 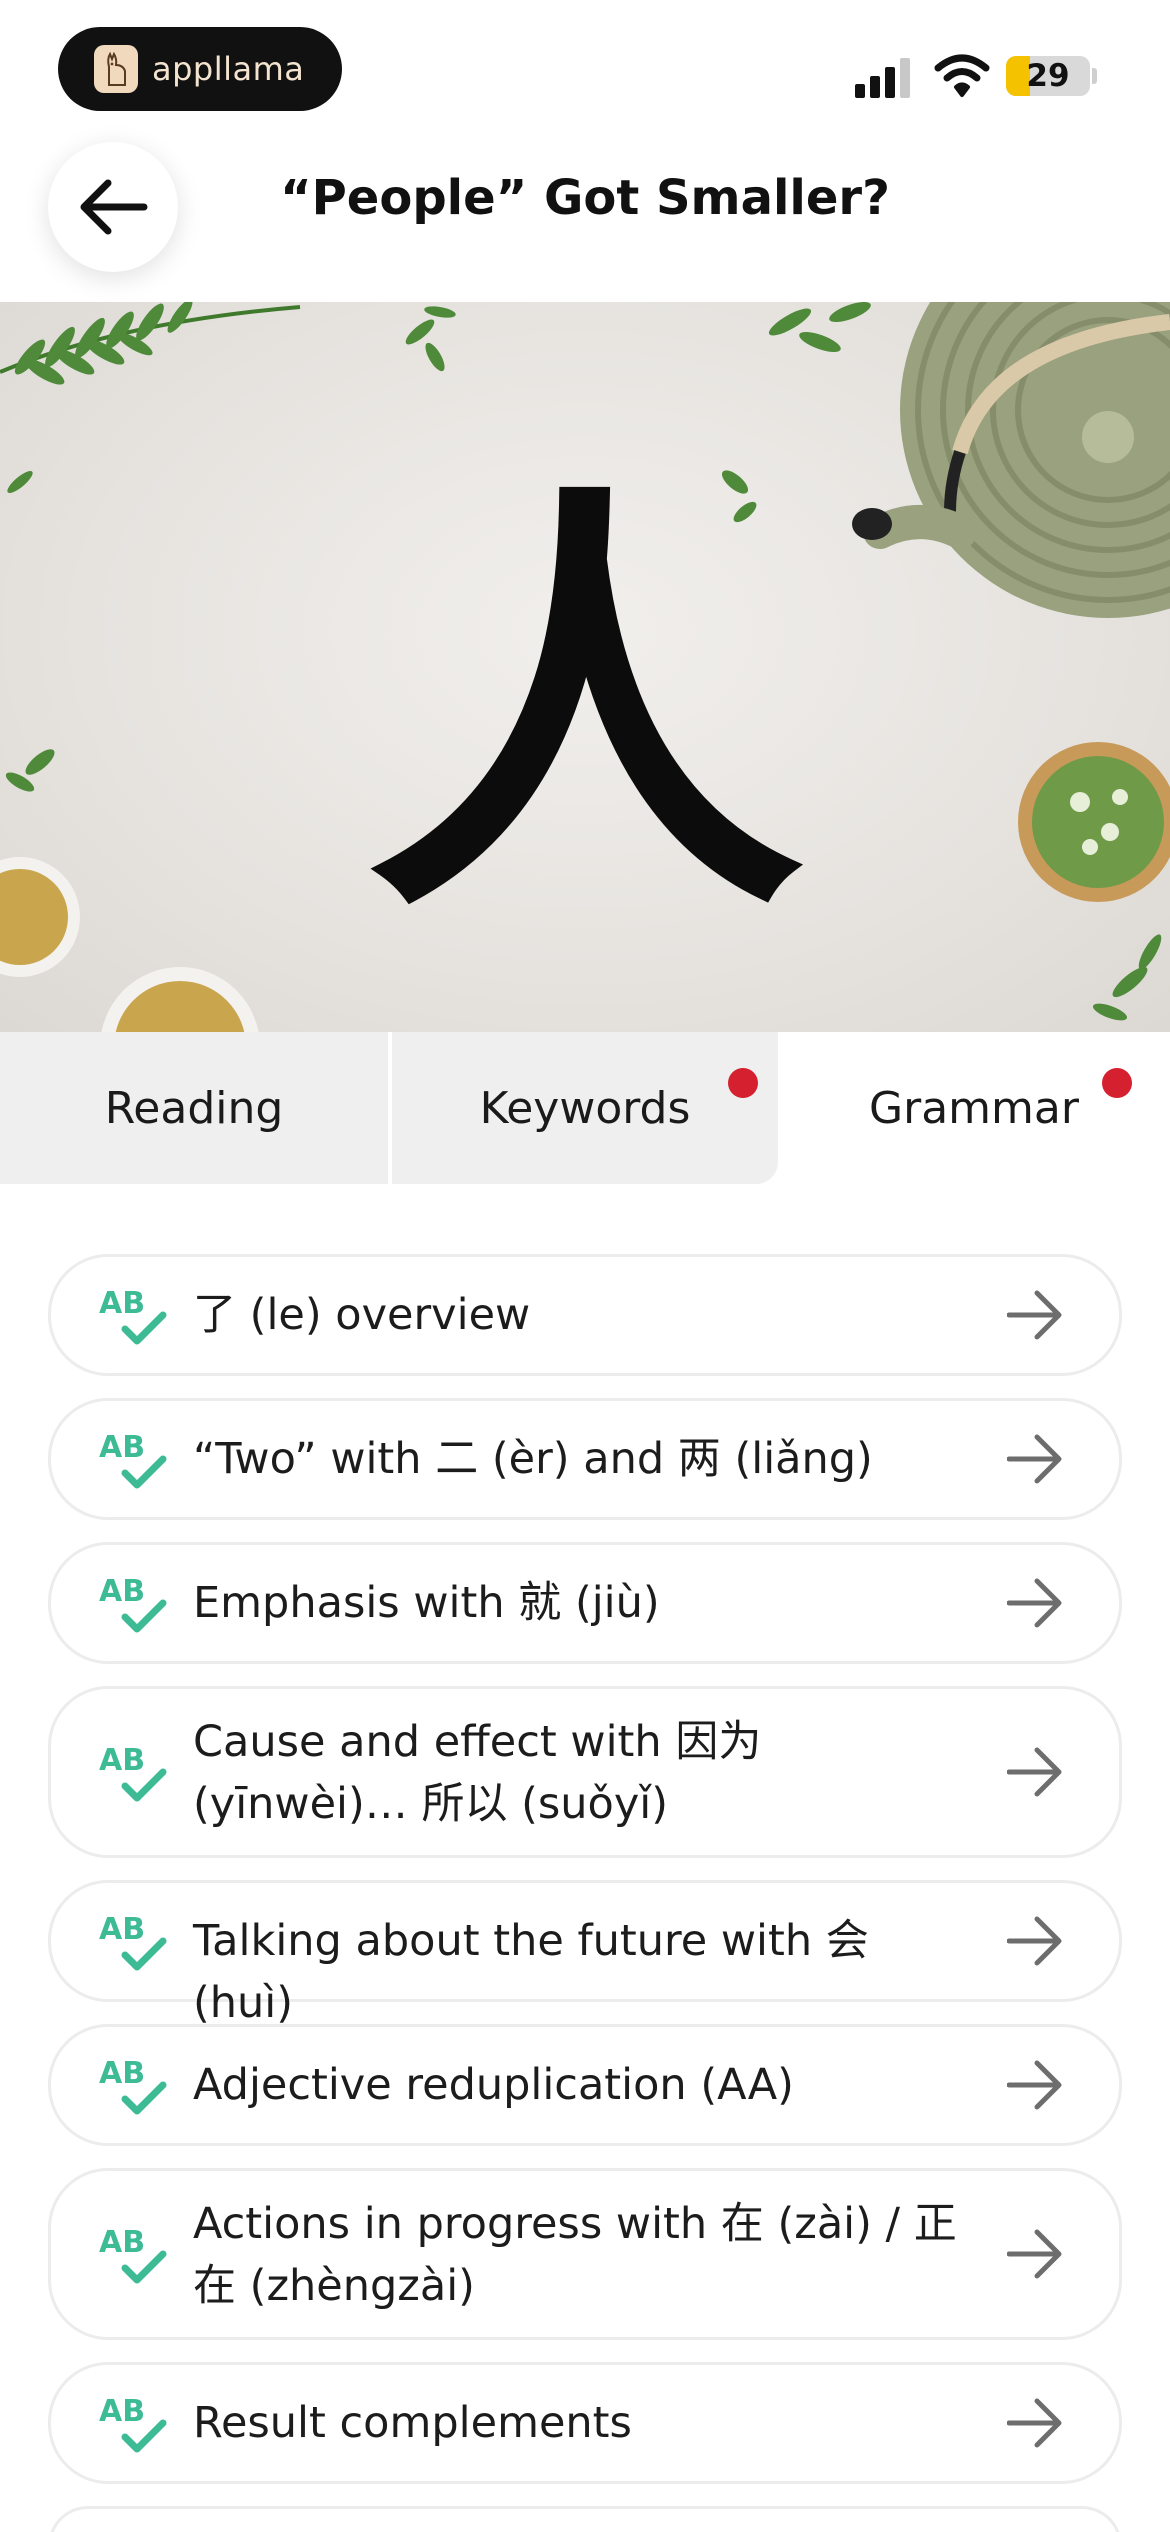 I want to click on grammar-item: AB Emphasis with 就 (jiù), so click(x=585, y=1603).